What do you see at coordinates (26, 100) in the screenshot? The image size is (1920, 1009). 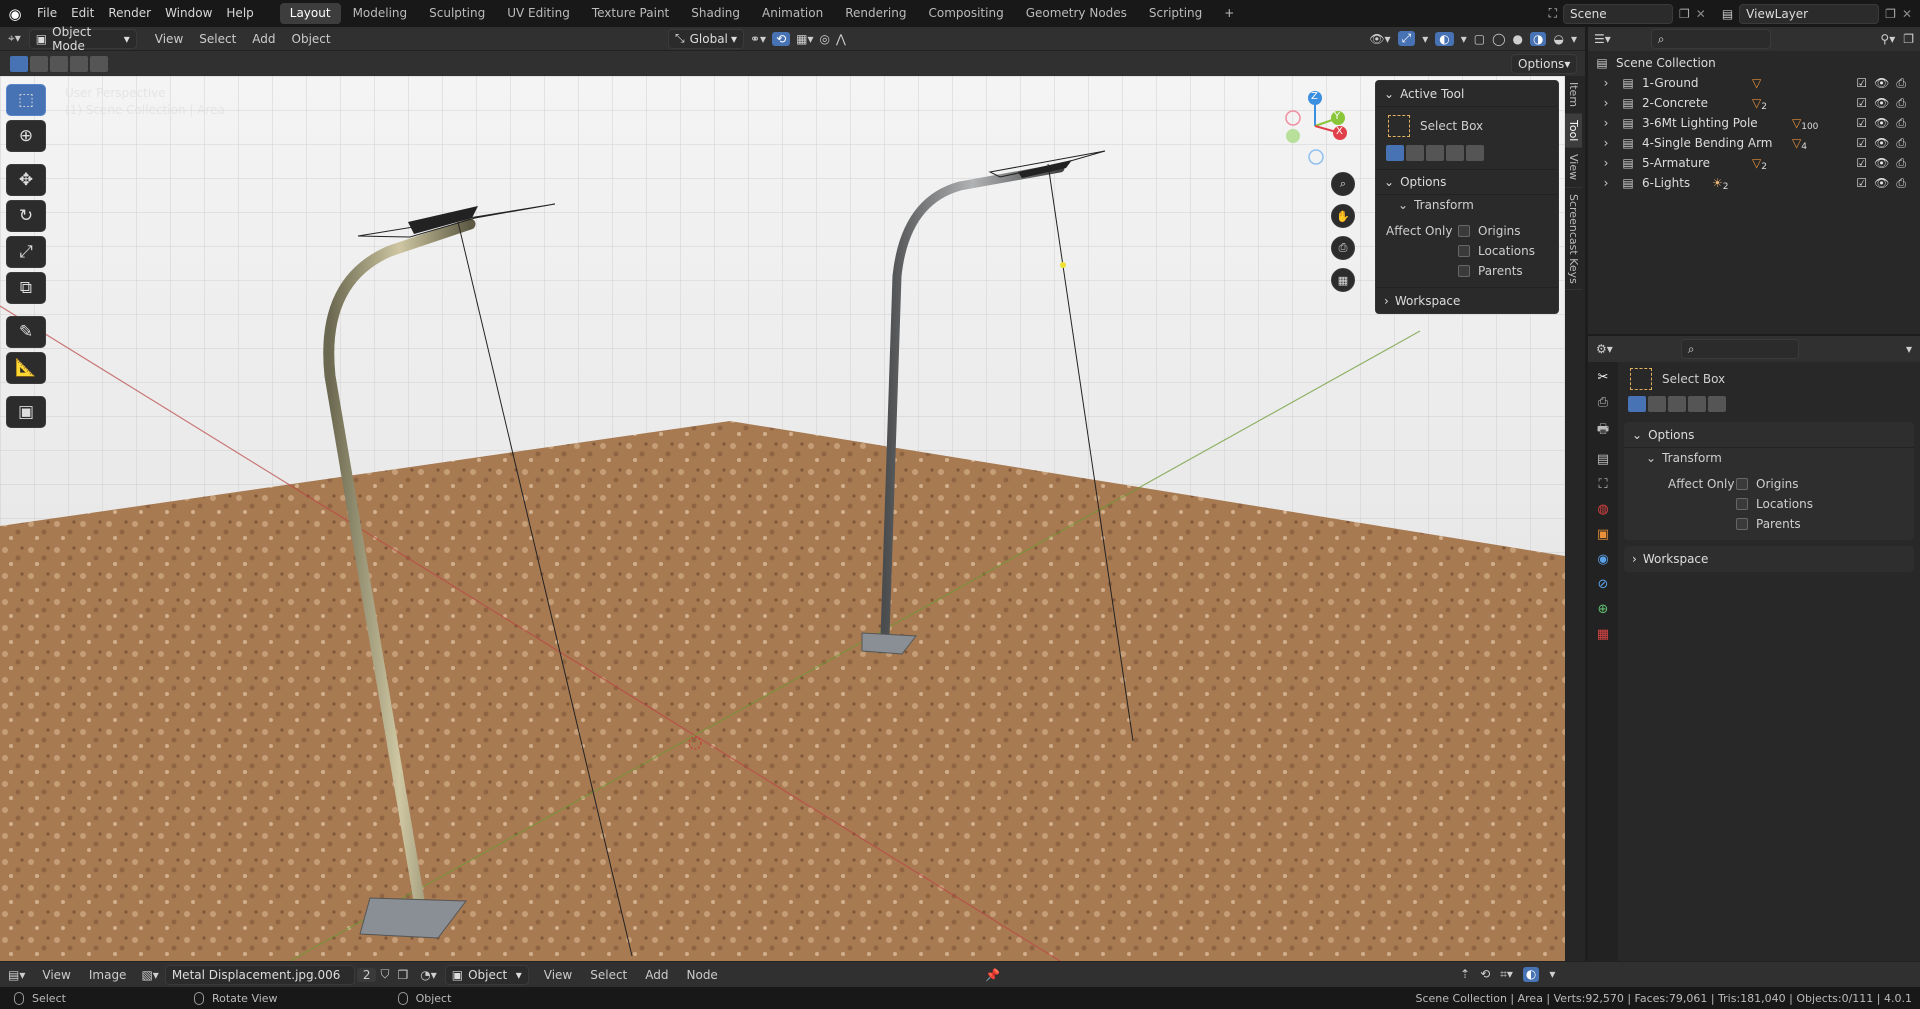 I see `select-box-tool-icon: ⬚` at bounding box center [26, 100].